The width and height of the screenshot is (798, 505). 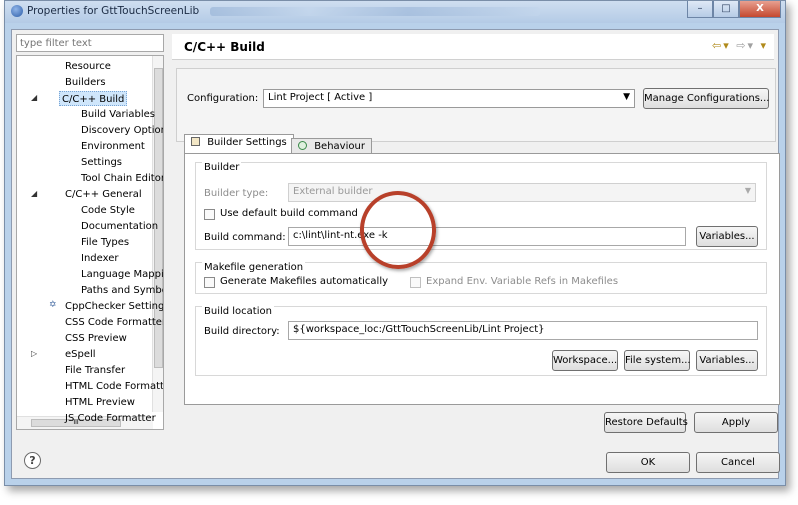 What do you see at coordinates (113, 322) in the screenshot?
I see `tree-item: CSS Code Formatter` at bounding box center [113, 322].